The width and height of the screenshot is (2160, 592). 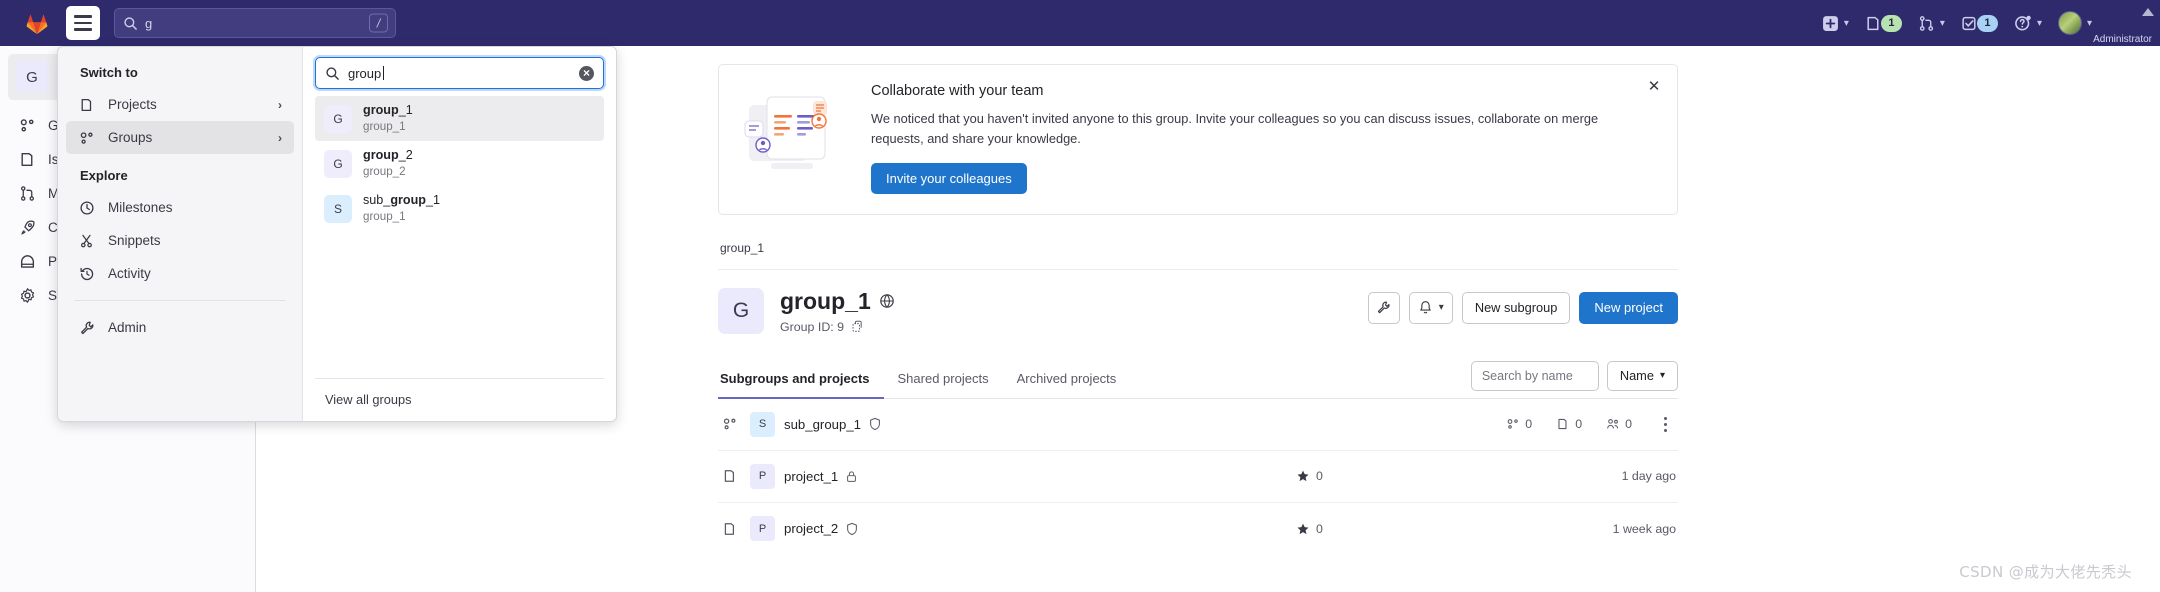 I want to click on row-stats: 0 1 day ago, so click(x=1486, y=476).